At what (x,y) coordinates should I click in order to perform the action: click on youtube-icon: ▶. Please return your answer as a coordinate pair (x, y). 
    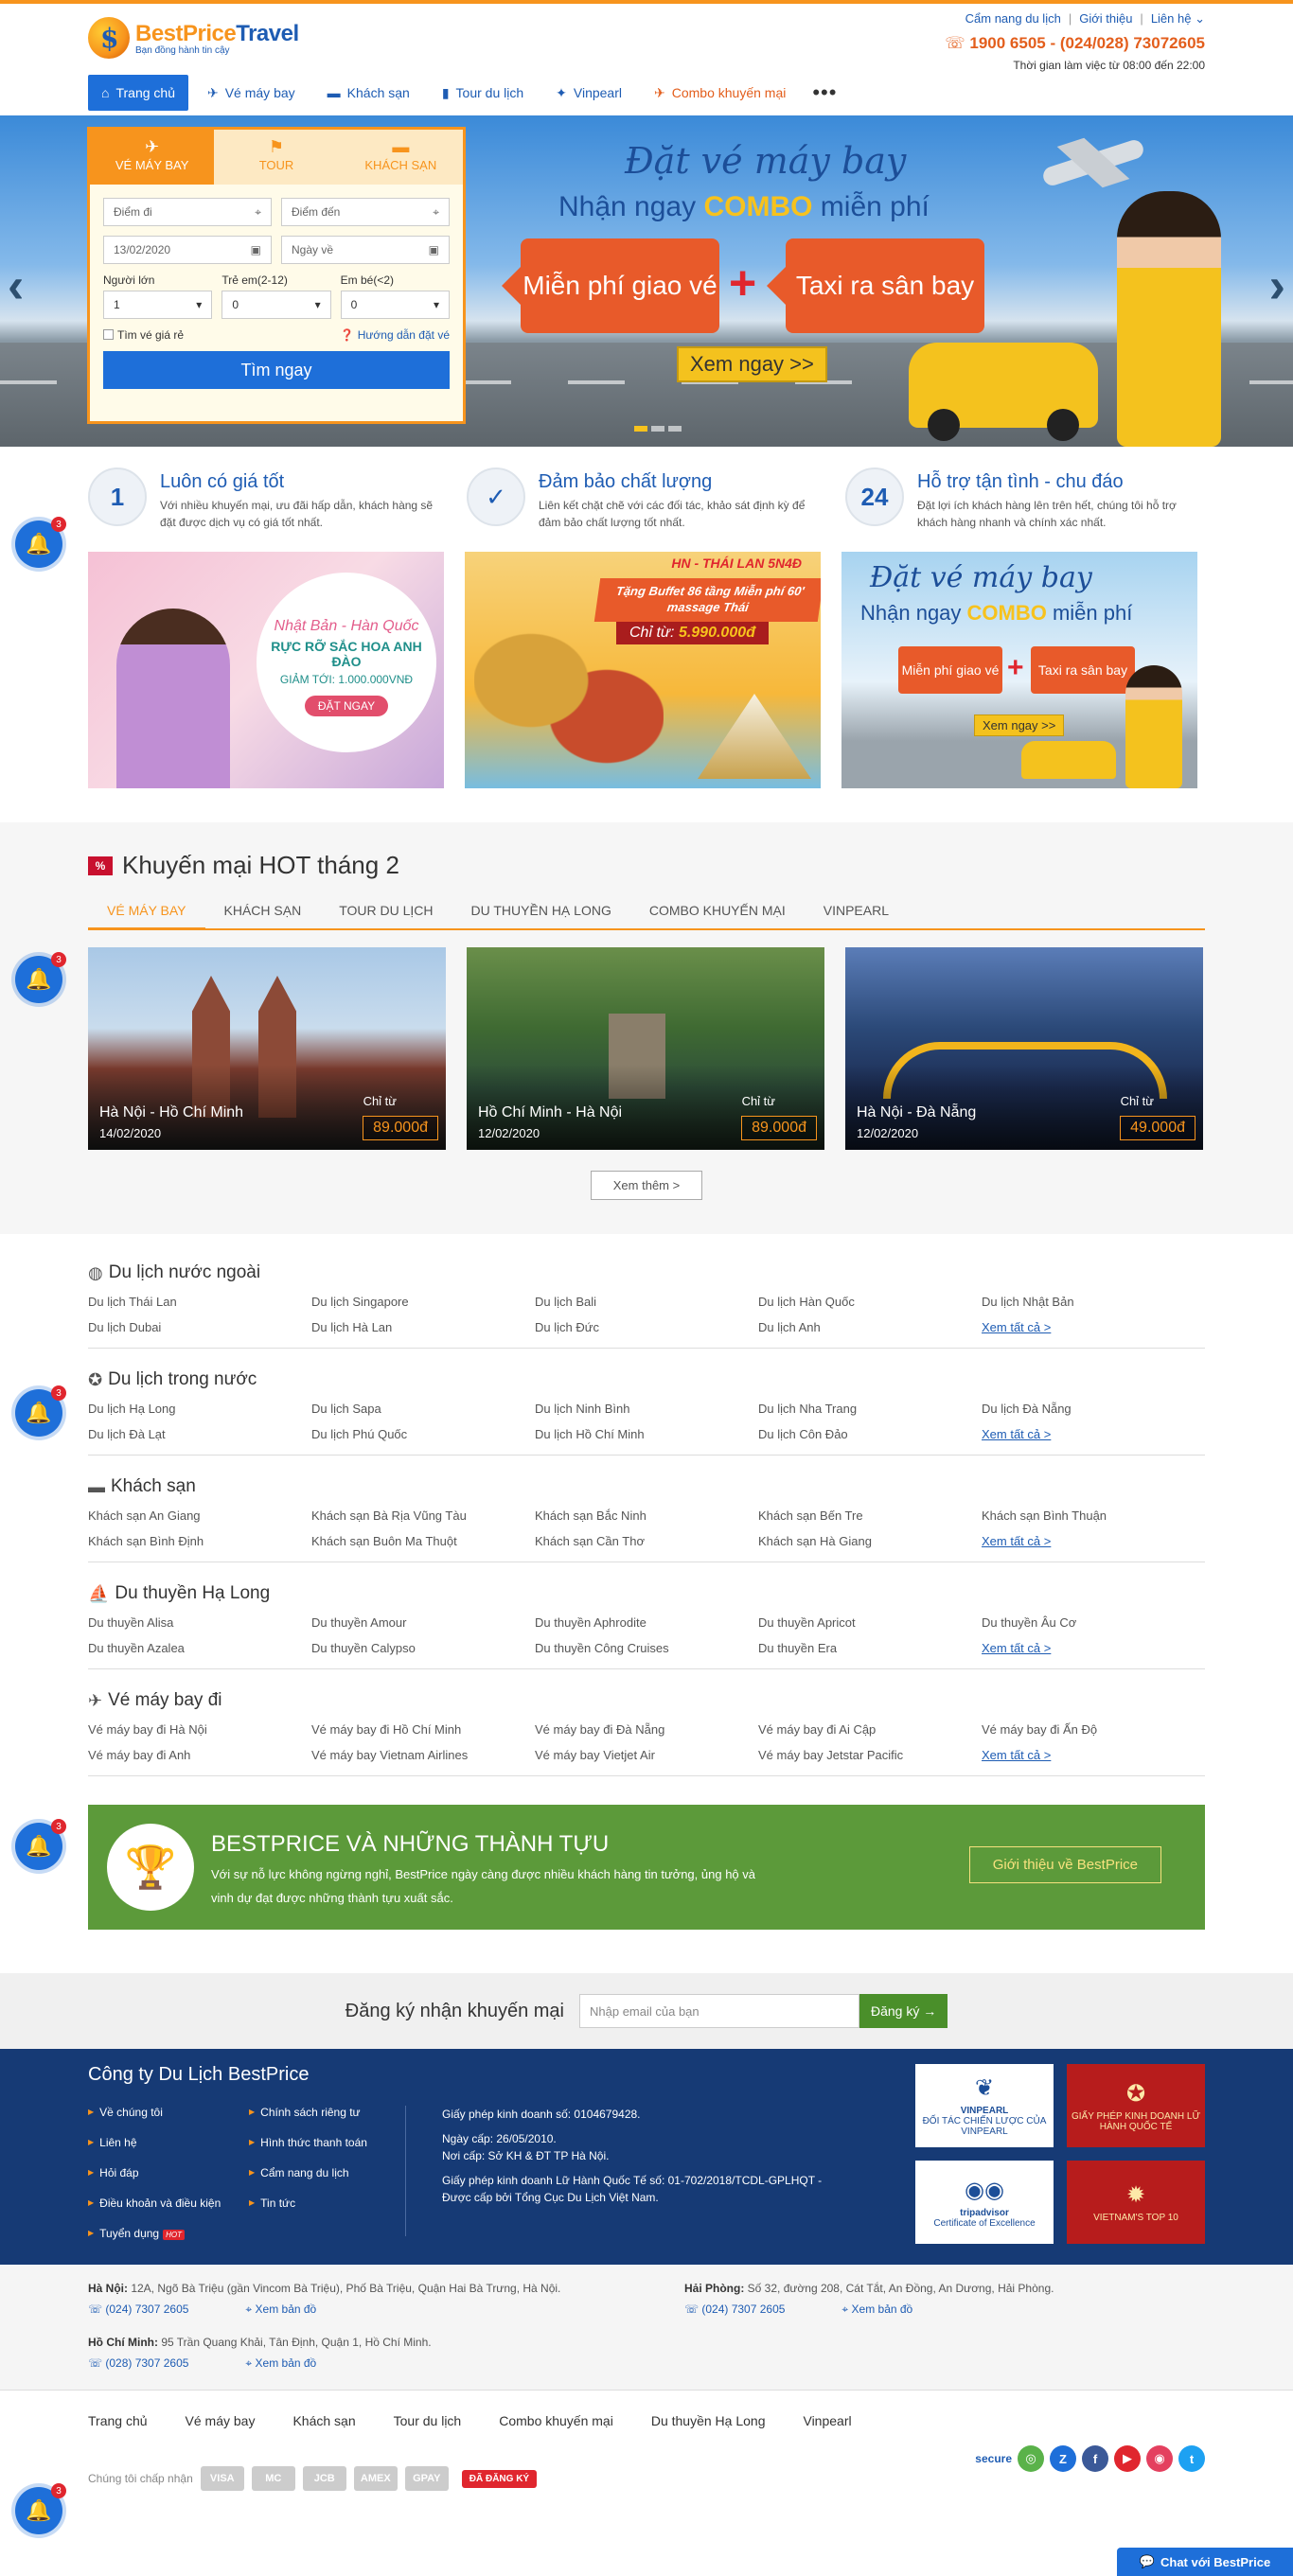
    Looking at the image, I should click on (1127, 2458).